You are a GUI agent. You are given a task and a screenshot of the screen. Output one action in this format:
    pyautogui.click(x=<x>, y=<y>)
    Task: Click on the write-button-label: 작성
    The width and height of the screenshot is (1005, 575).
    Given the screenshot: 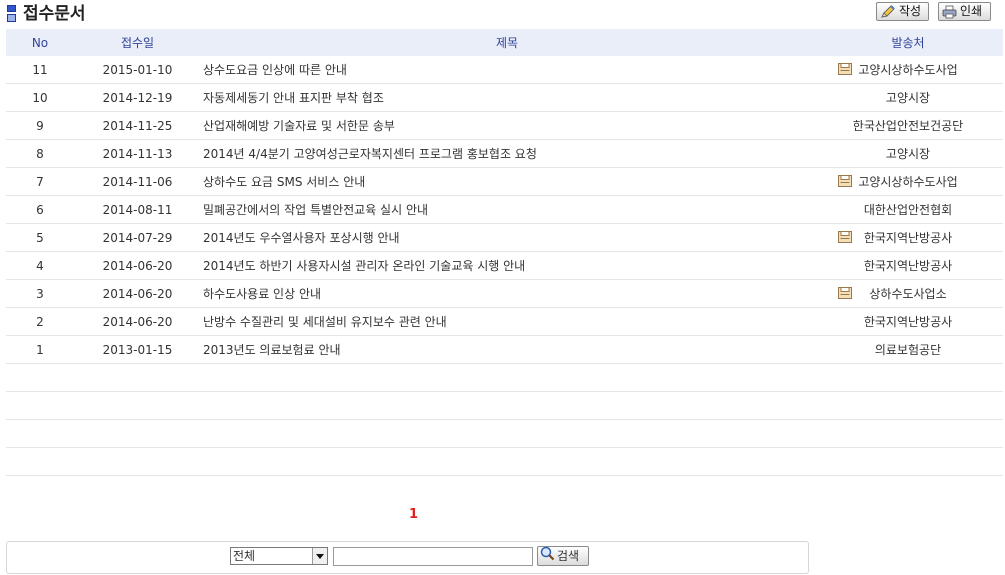 What is the action you would take?
    pyautogui.click(x=910, y=11)
    